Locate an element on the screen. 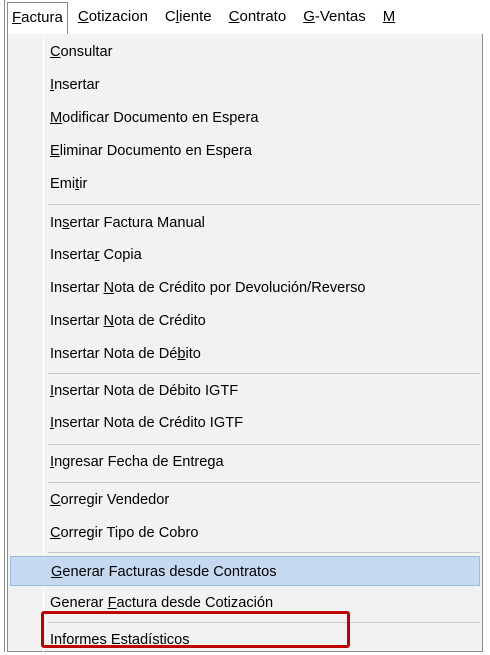 This screenshot has width=490, height=655. menu-item-nota-debito-igtf: Insertar Nota de Débito IGTF is located at coordinates (245, 391).